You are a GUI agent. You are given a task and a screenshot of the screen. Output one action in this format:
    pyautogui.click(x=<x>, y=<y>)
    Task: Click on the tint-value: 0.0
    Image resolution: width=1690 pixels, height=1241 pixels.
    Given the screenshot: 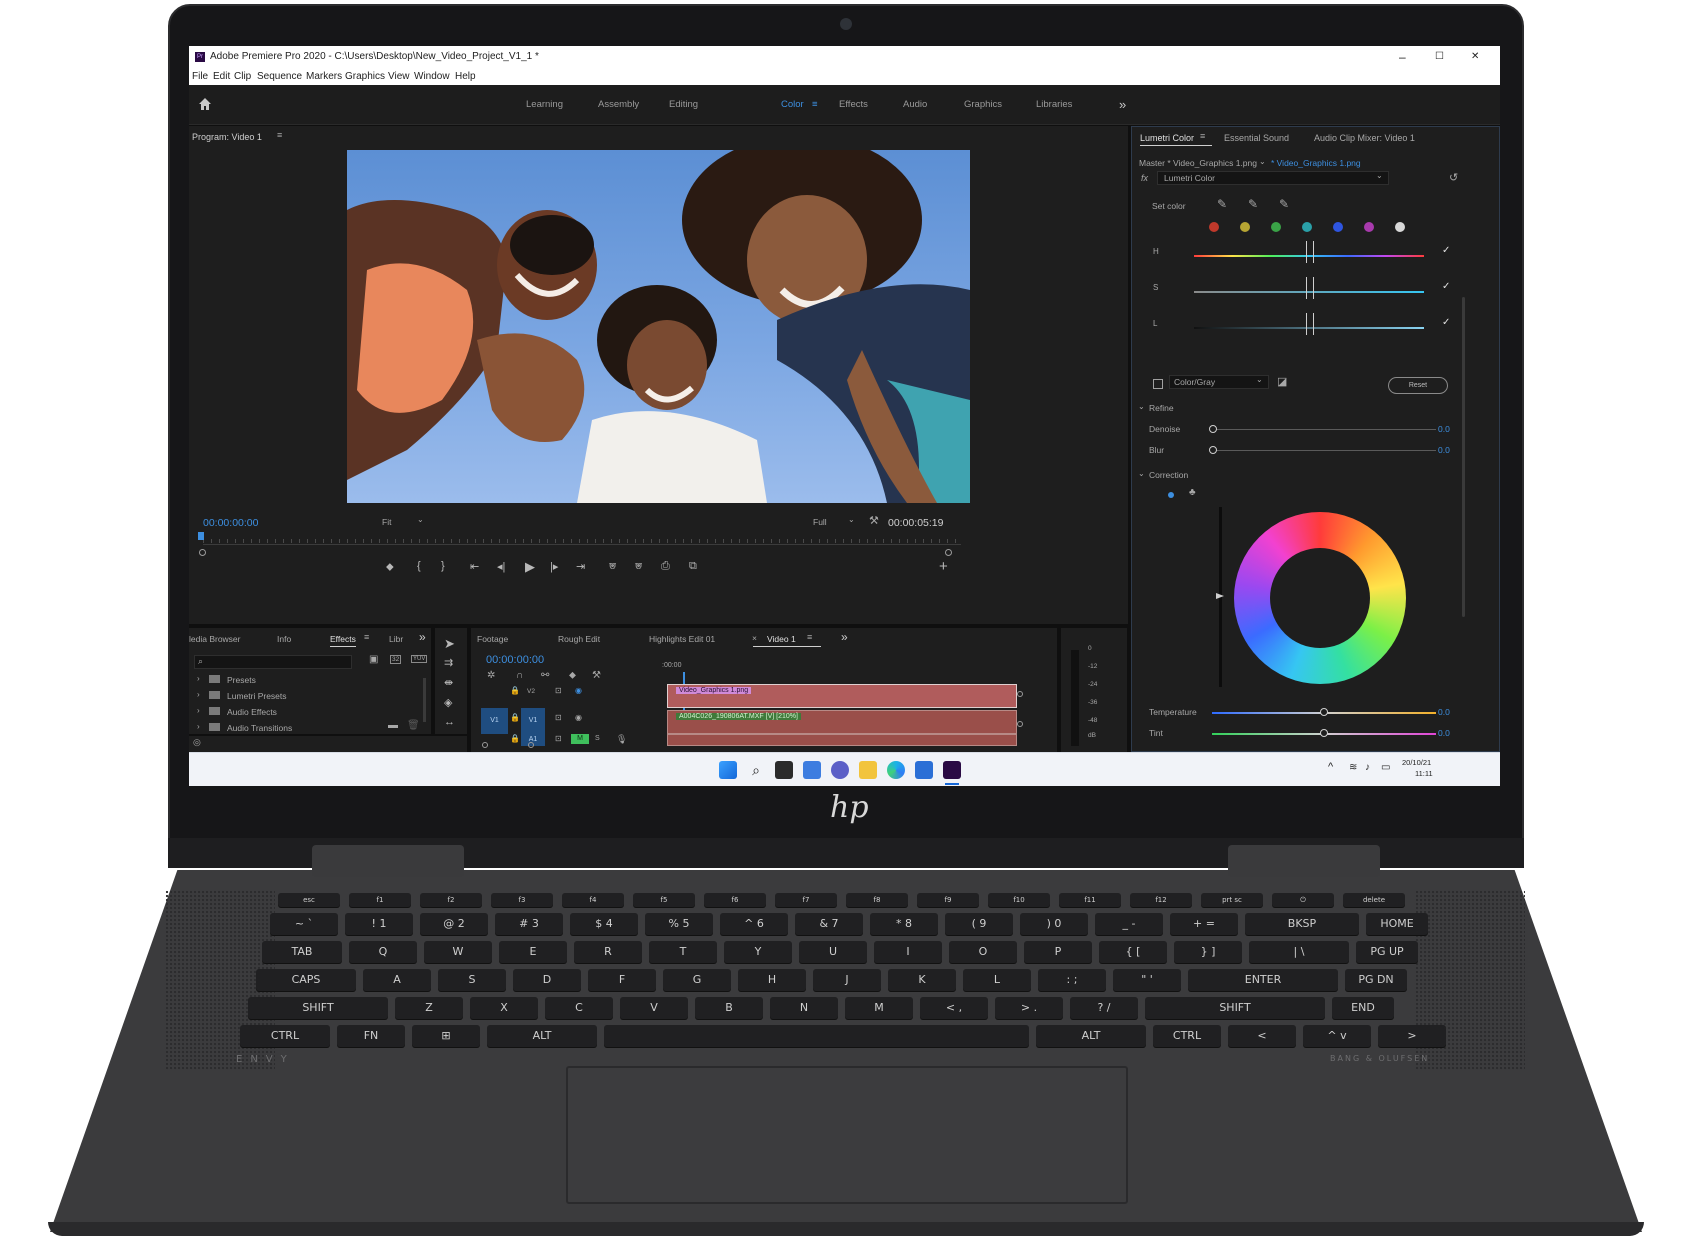 What is the action you would take?
    pyautogui.click(x=1444, y=733)
    